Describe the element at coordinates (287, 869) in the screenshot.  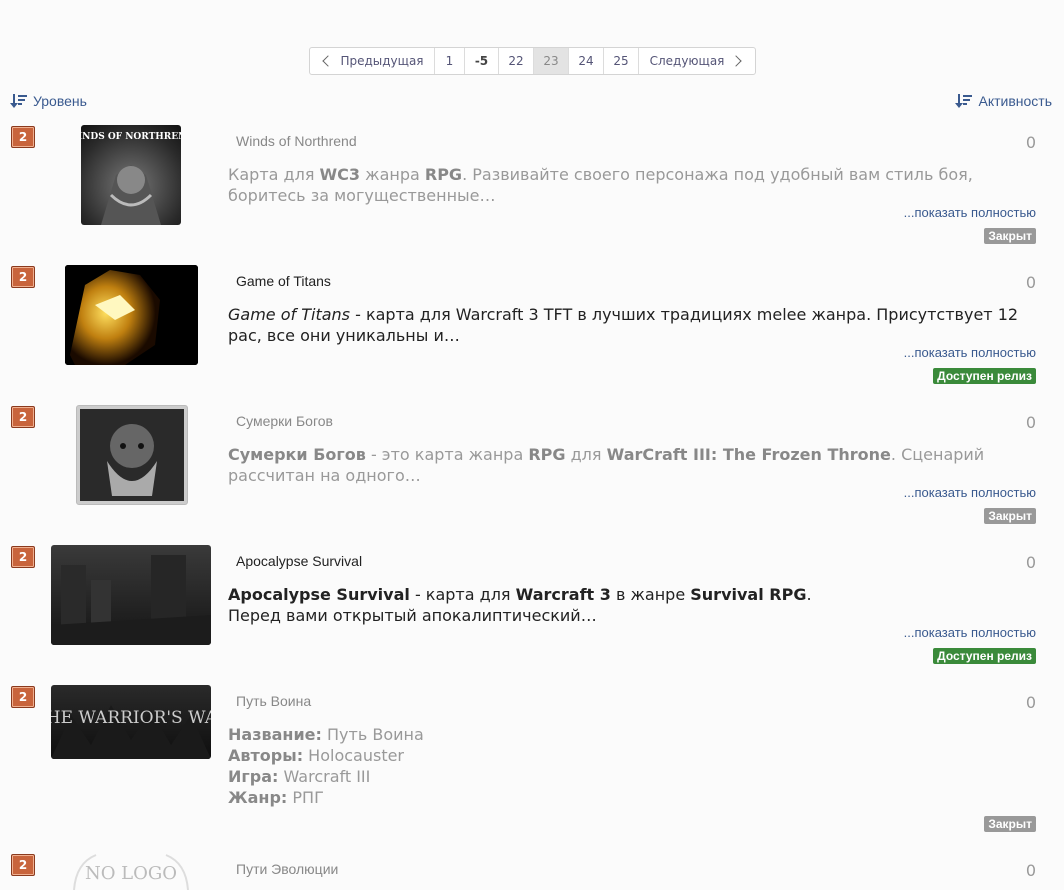
I see `item-title: Пути Эволюции` at that location.